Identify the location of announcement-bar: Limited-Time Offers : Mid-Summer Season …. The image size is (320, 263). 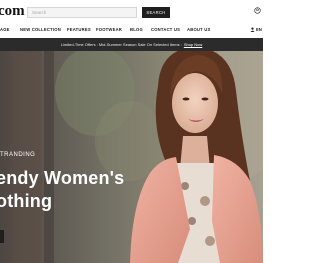
(131, 44).